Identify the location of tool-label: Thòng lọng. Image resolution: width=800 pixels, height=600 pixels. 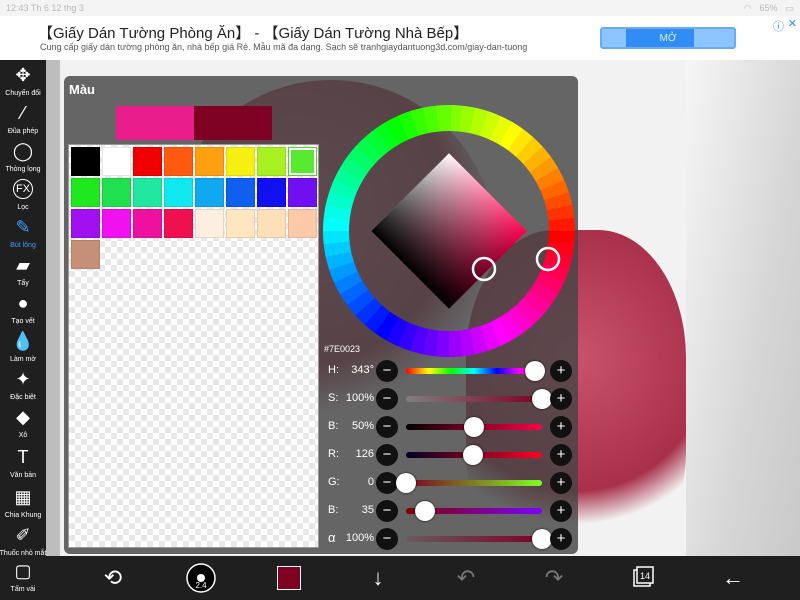
(23, 169).